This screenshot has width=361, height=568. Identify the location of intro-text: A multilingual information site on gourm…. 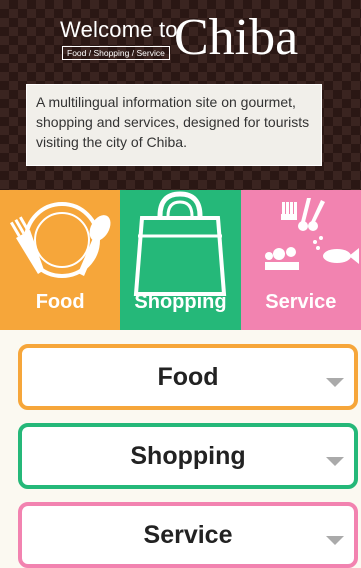
(174, 125).